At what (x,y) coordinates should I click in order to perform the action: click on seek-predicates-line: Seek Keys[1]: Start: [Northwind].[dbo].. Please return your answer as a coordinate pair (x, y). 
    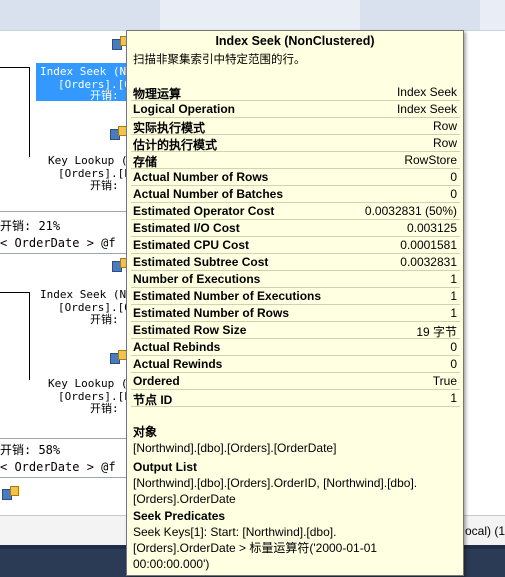
    Looking at the image, I should click on (235, 532).